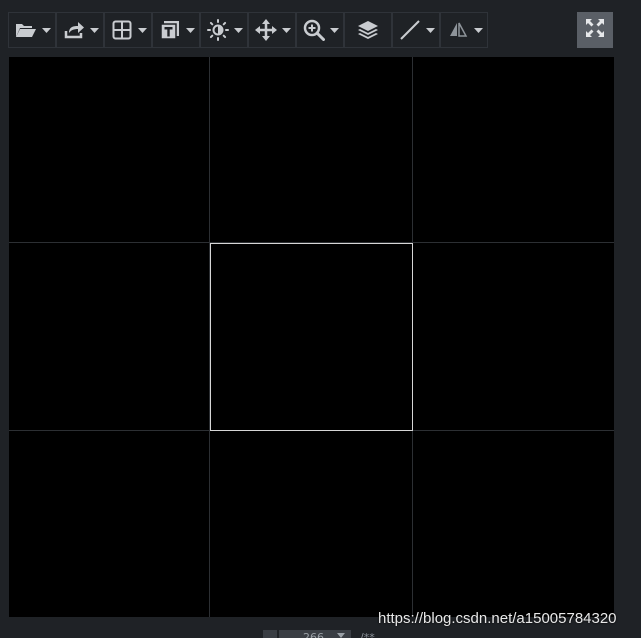 The image size is (641, 638). I want to click on flip-tool-group, so click(464, 30).